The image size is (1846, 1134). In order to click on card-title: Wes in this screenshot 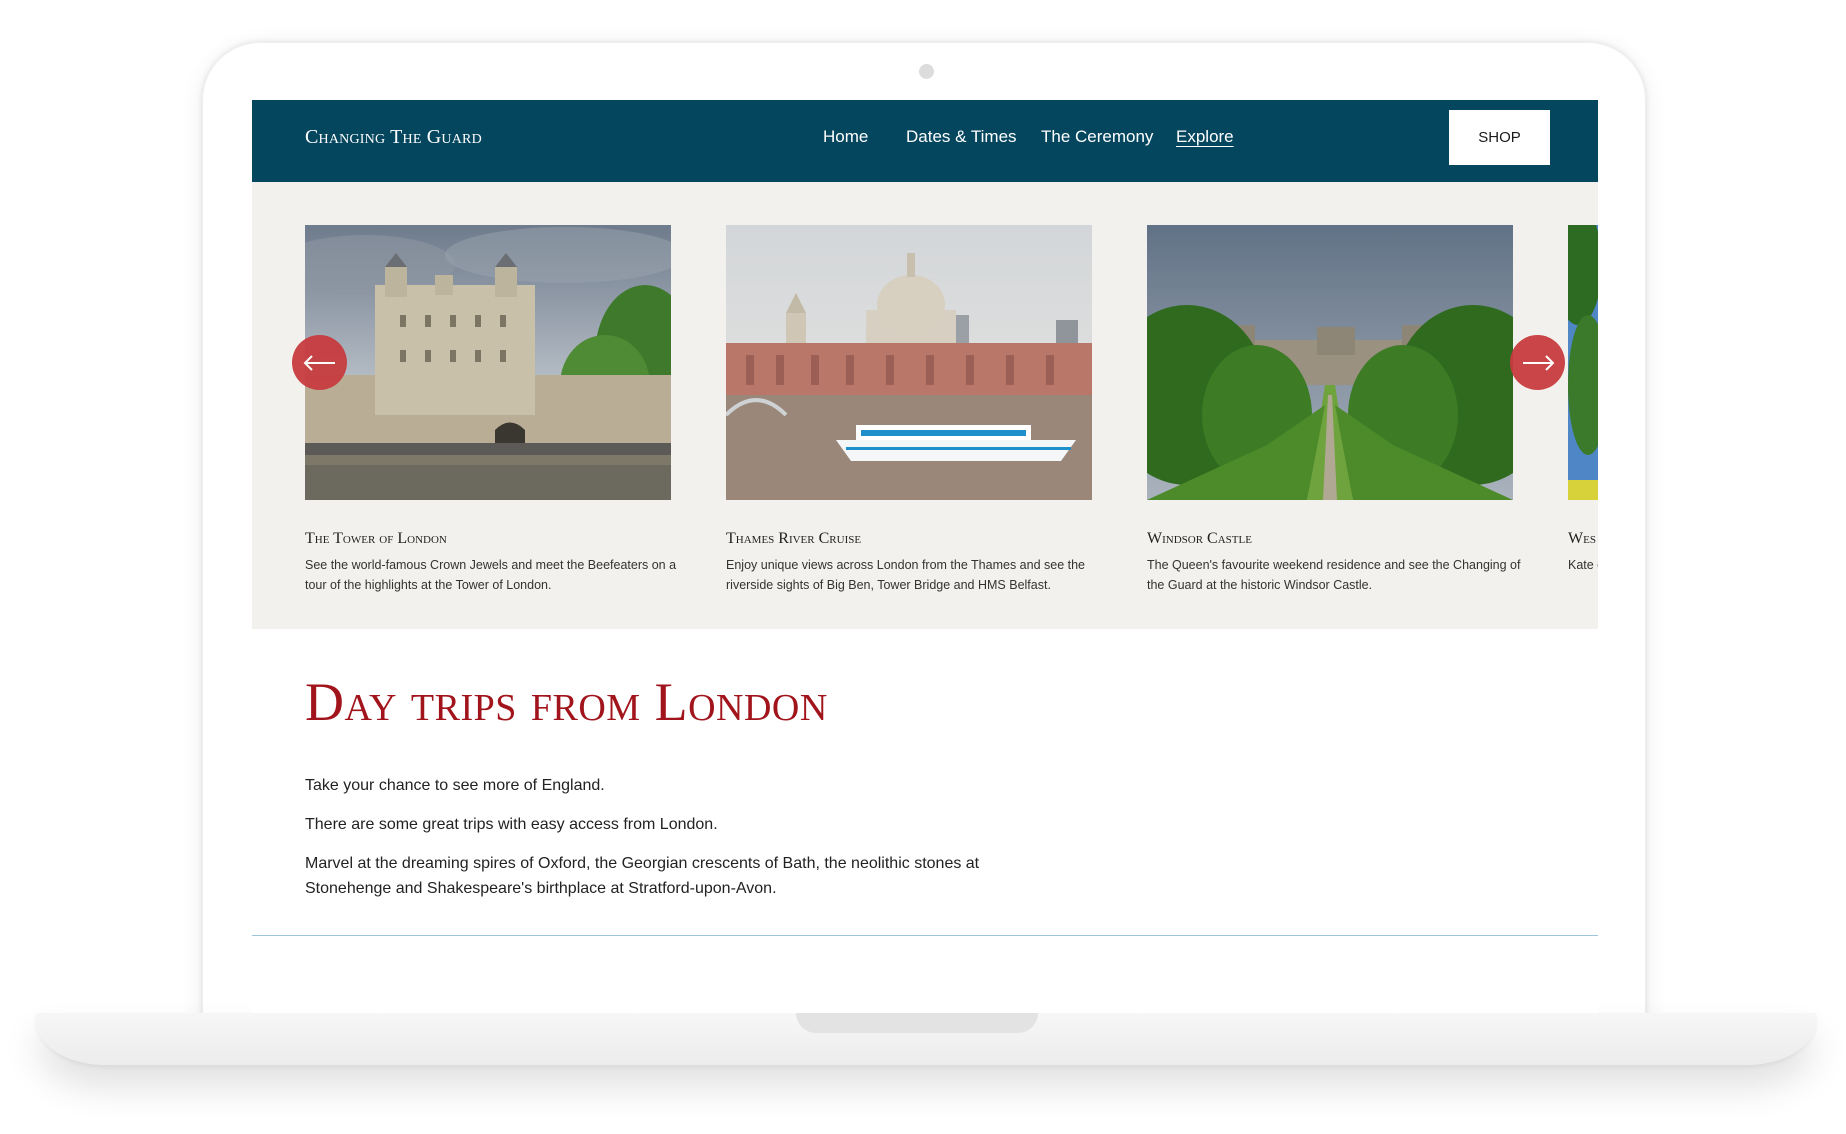, I will do `click(1583, 539)`.